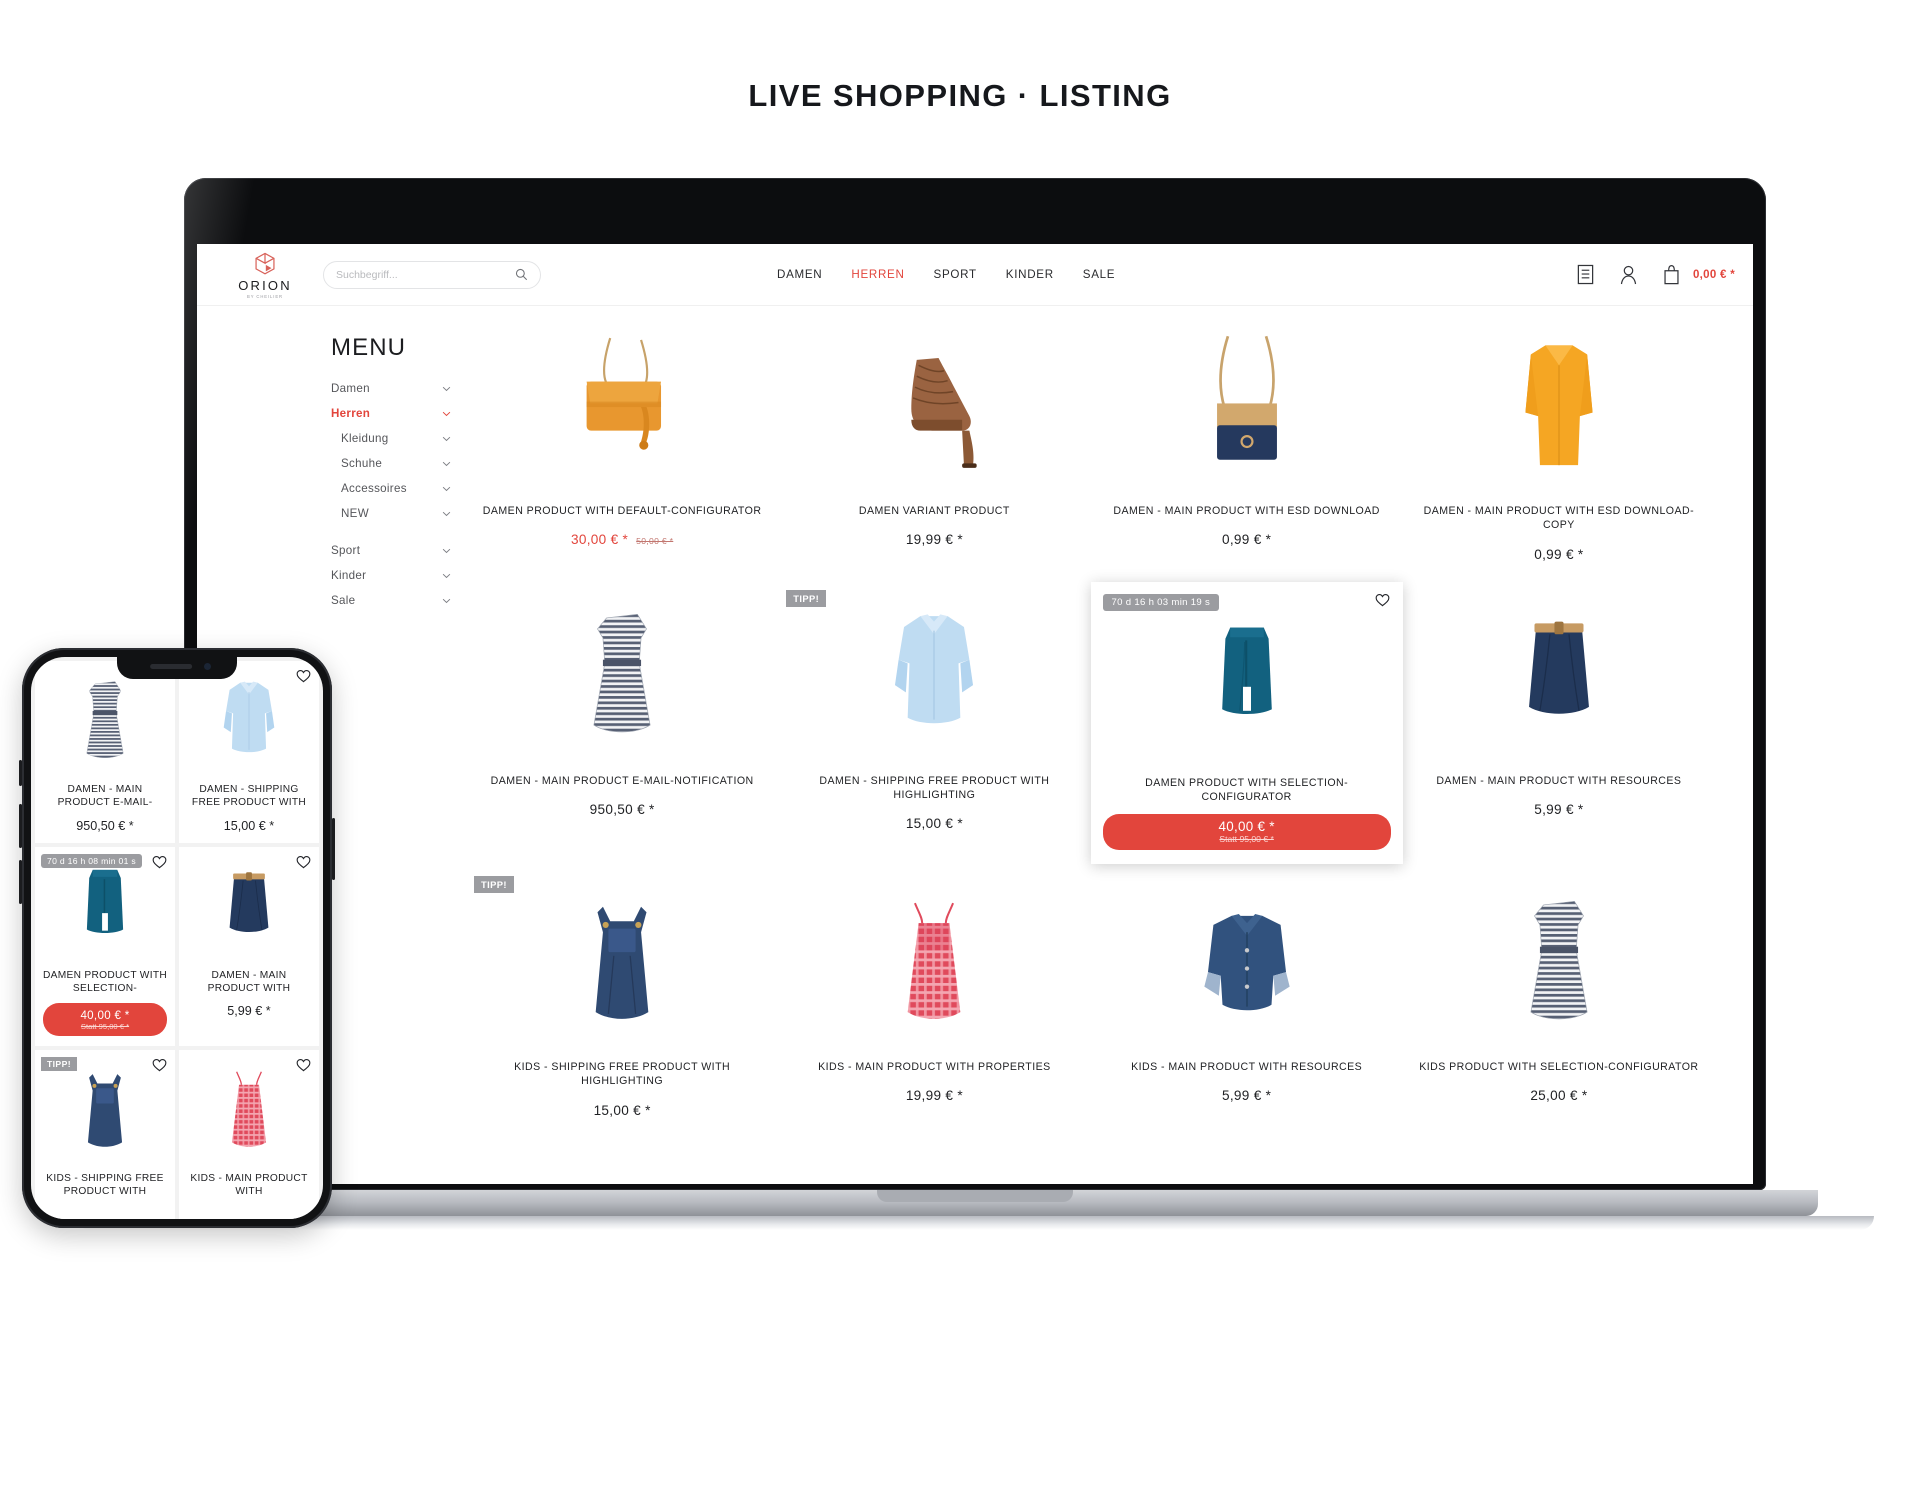 The image size is (1920, 1485). What do you see at coordinates (622, 406) in the screenshot?
I see `product-image-orange-shoulder-bag` at bounding box center [622, 406].